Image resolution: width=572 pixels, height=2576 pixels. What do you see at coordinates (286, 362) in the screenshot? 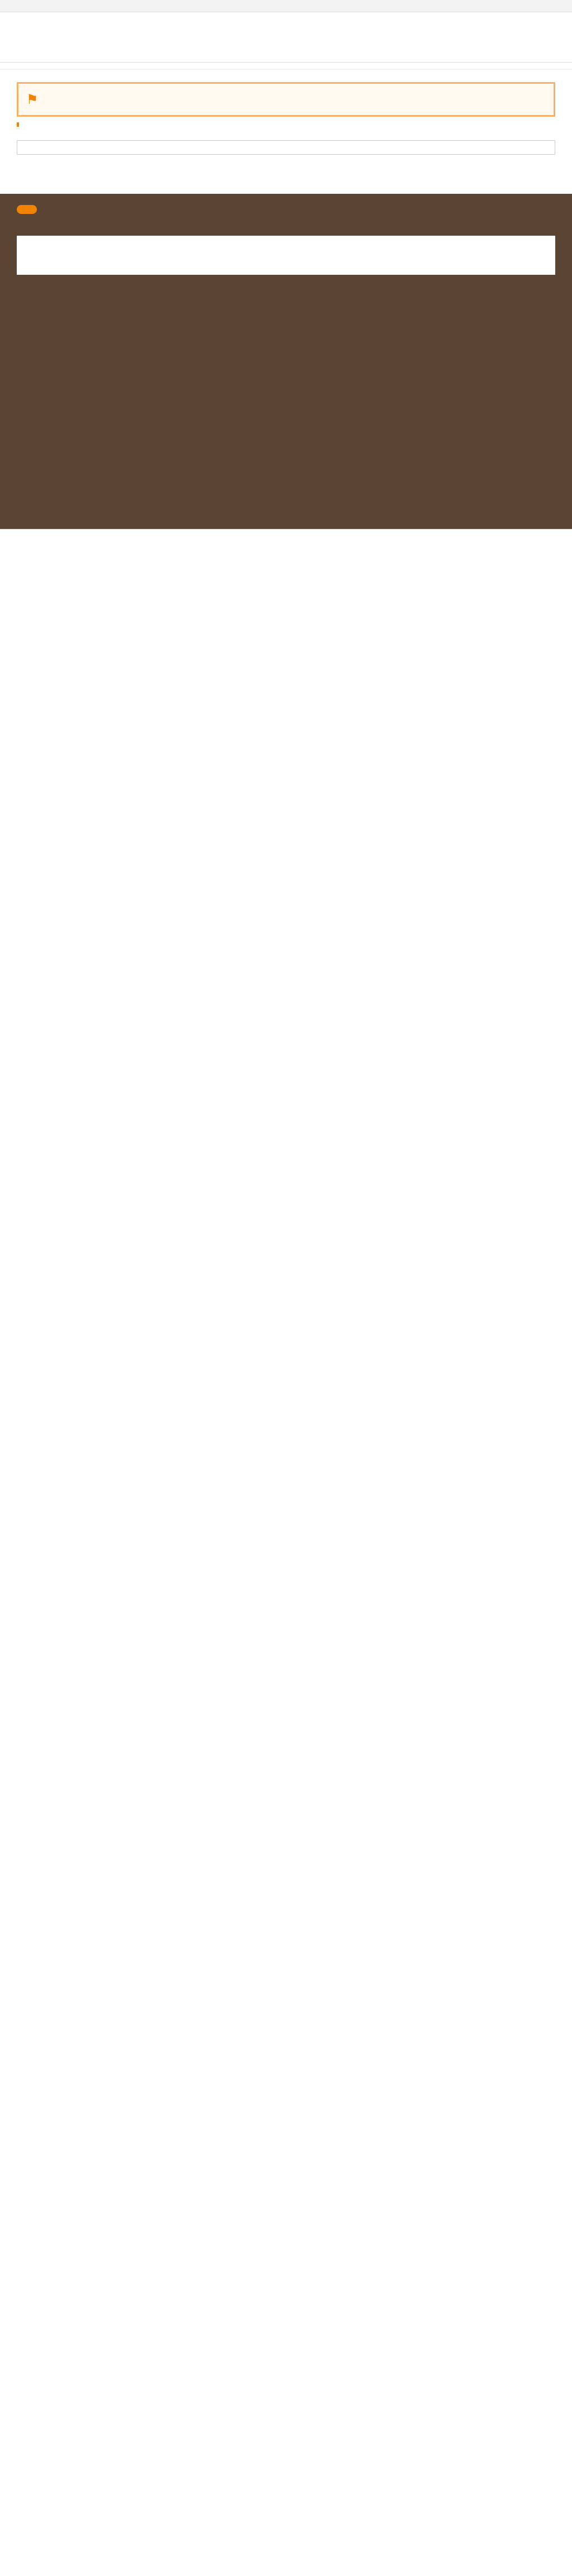
I see `footer` at bounding box center [286, 362].